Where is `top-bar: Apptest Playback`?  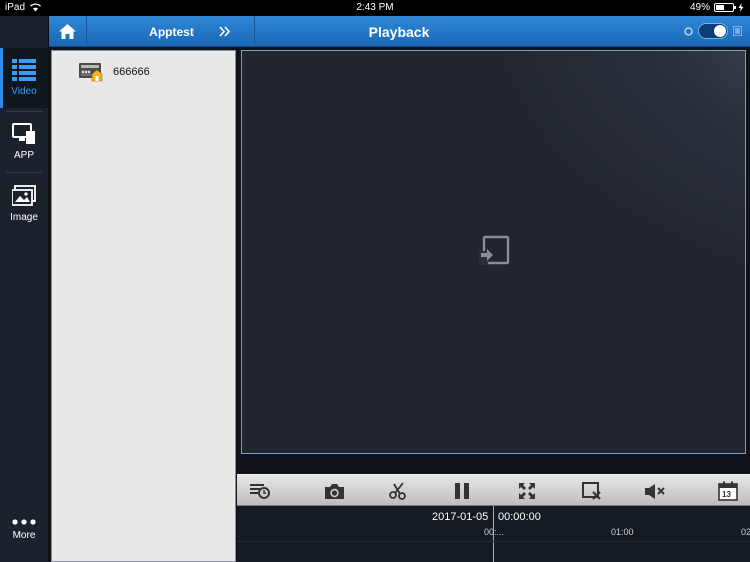 top-bar: Apptest Playback is located at coordinates (399, 31).